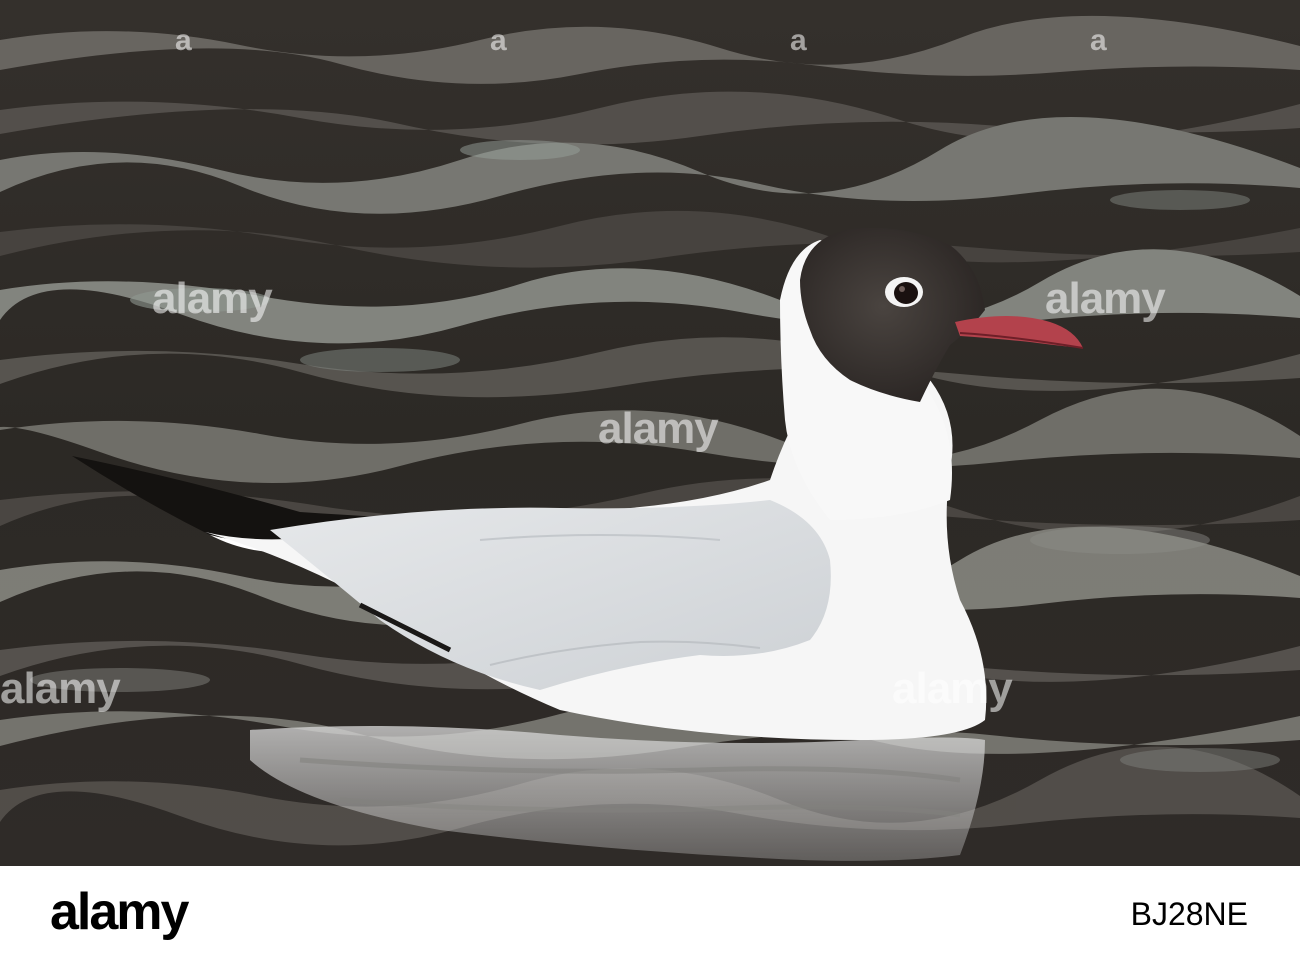 Image resolution: width=1300 pixels, height=956 pixels. I want to click on footer-brand-logo: alamy, so click(119, 912).